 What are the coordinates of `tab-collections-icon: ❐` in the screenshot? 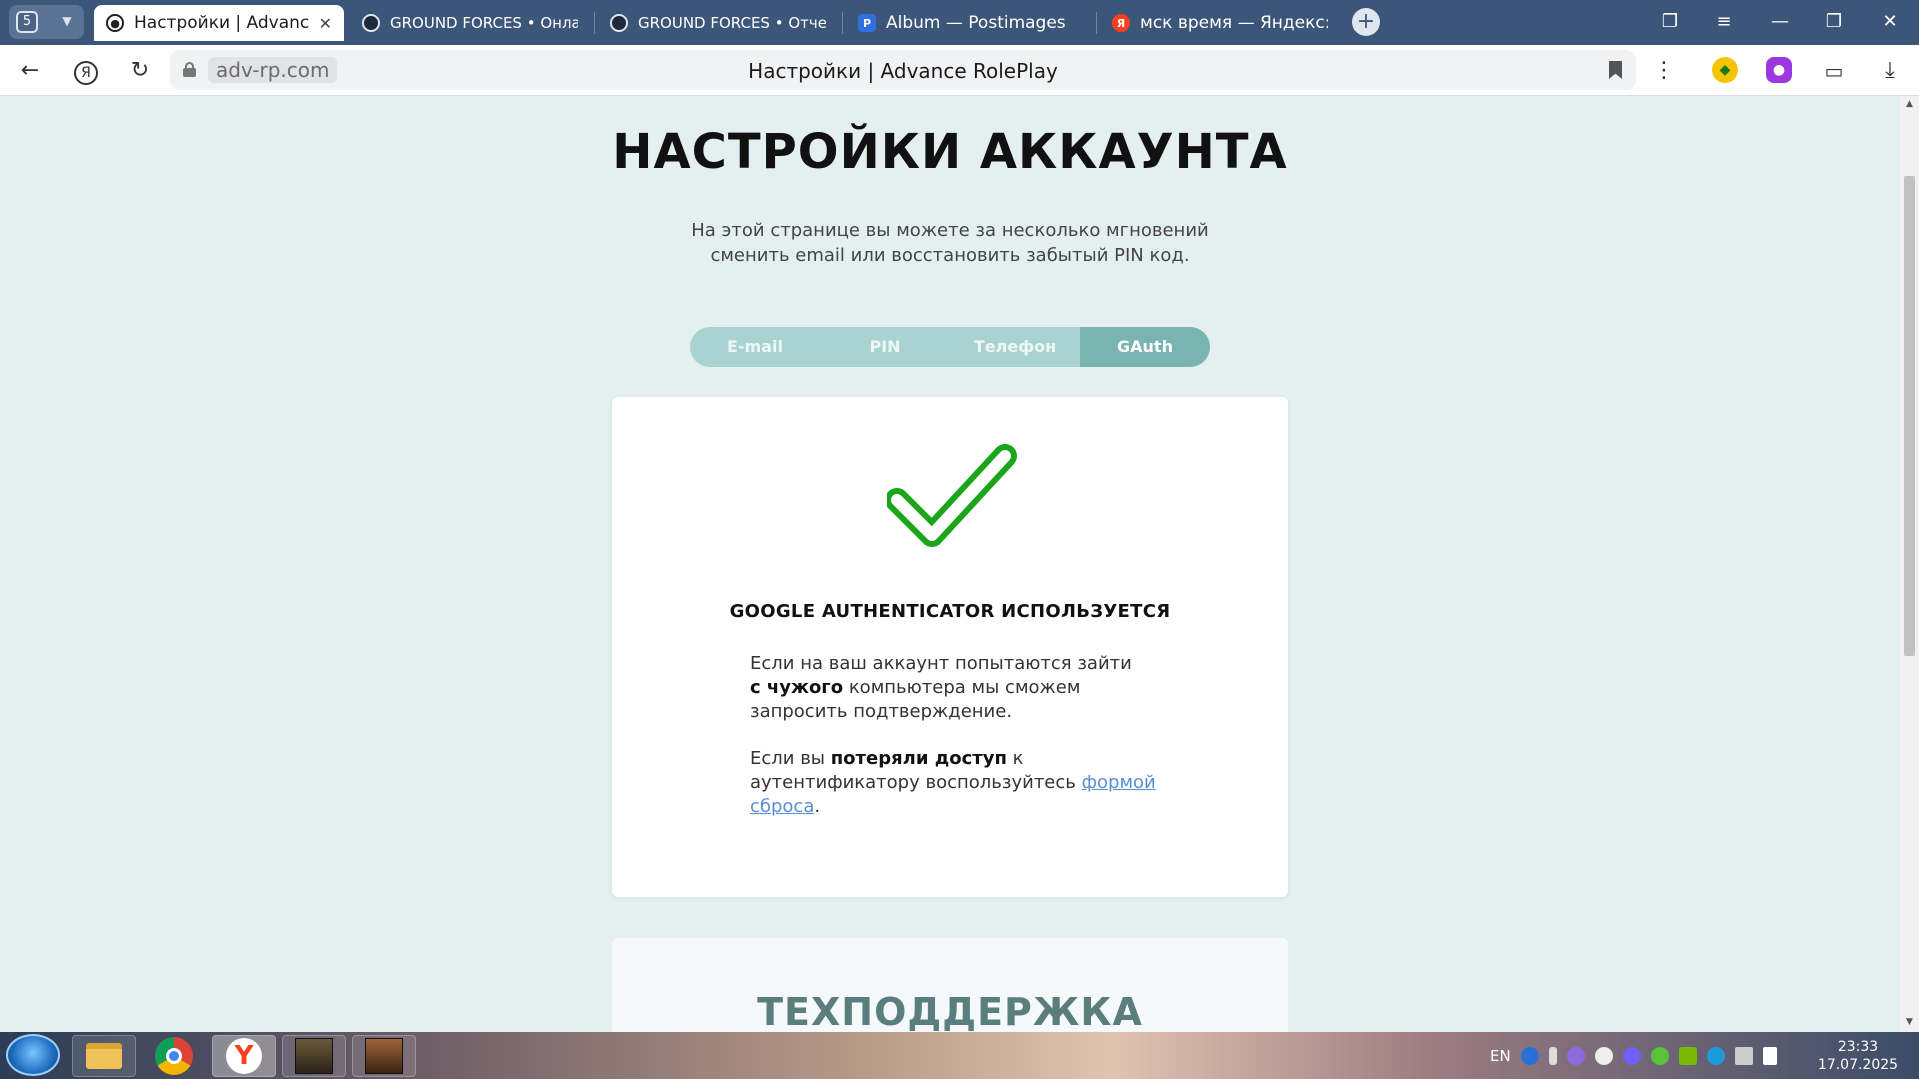 It's located at (1670, 22).